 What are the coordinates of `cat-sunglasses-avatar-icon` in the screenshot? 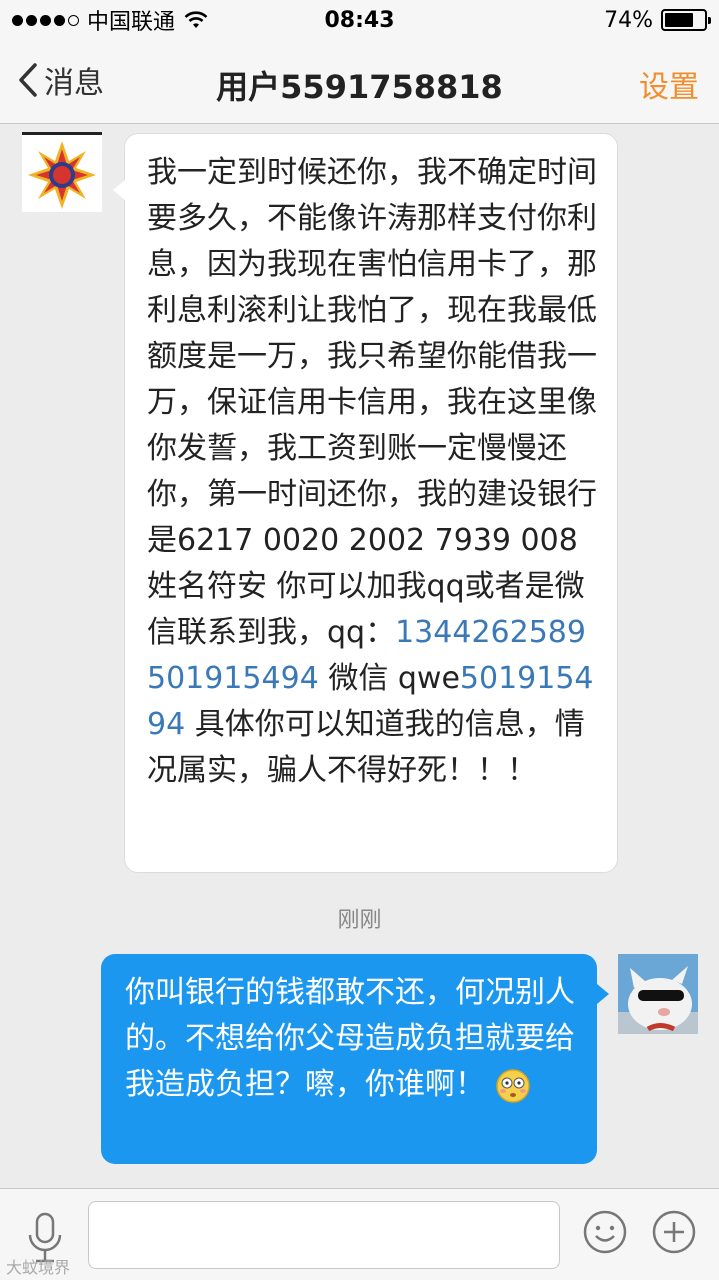 It's located at (658, 994).